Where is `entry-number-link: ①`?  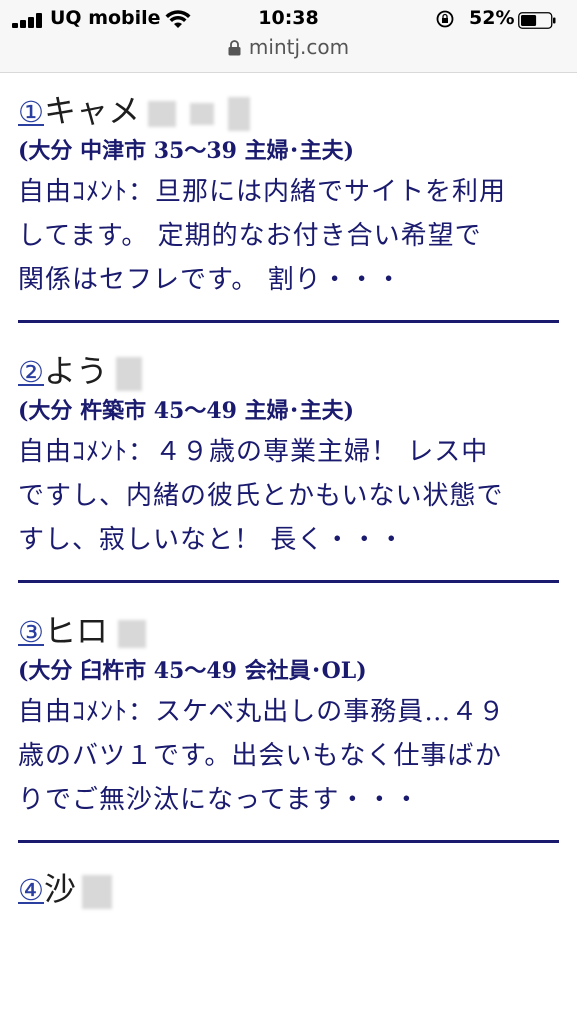 entry-number-link: ① is located at coordinates (31, 112).